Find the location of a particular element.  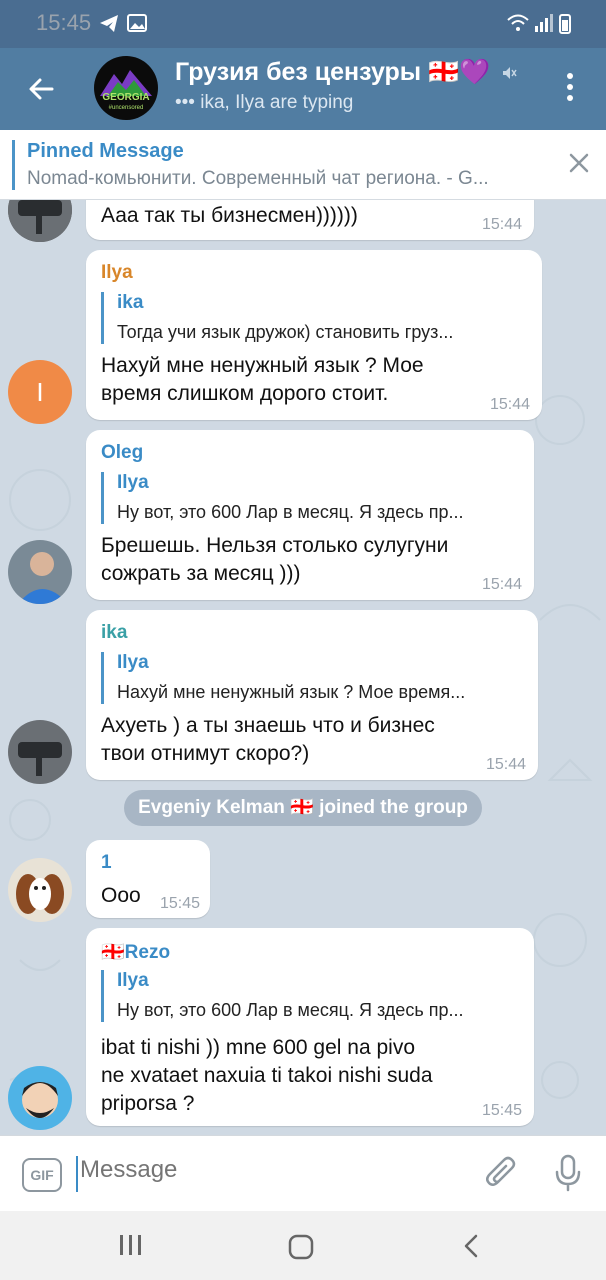

sender-name: Oleg is located at coordinates (122, 453).